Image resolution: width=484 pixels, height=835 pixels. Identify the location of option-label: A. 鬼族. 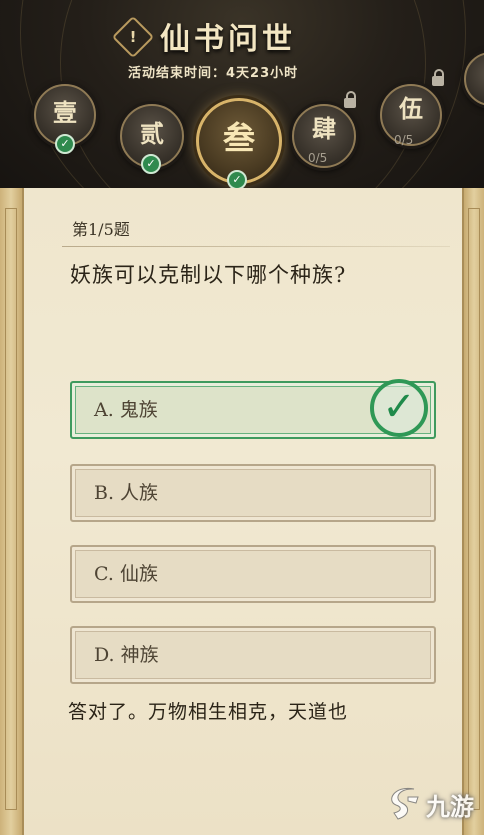
(126, 410).